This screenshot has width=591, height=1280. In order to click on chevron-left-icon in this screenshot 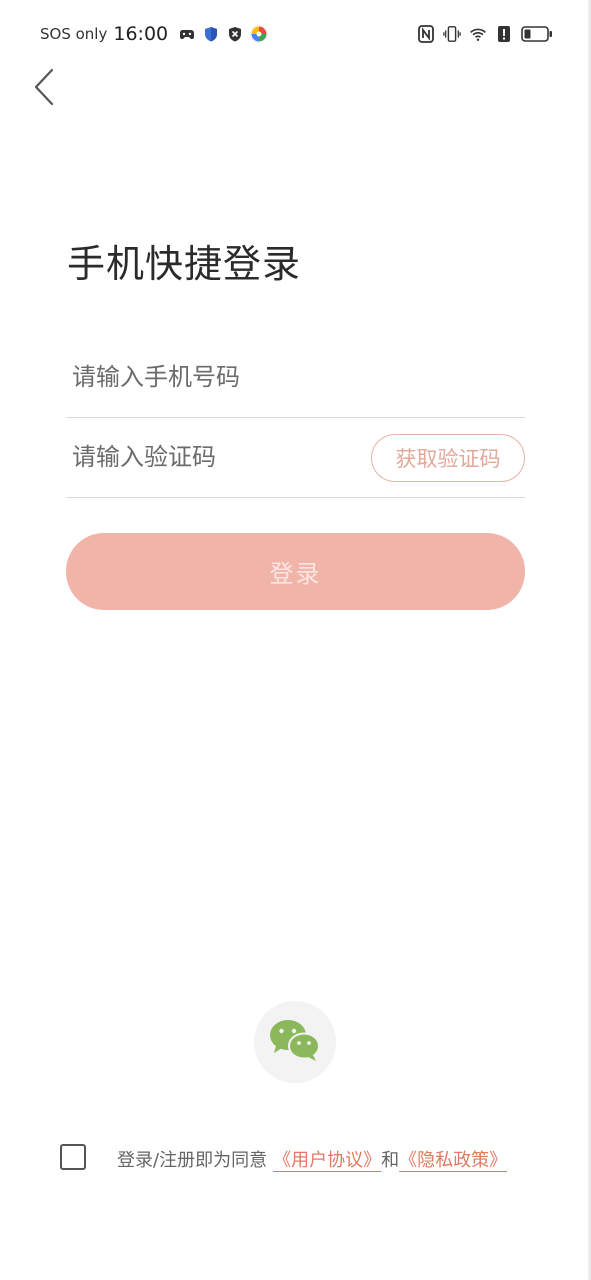, I will do `click(44, 89)`.